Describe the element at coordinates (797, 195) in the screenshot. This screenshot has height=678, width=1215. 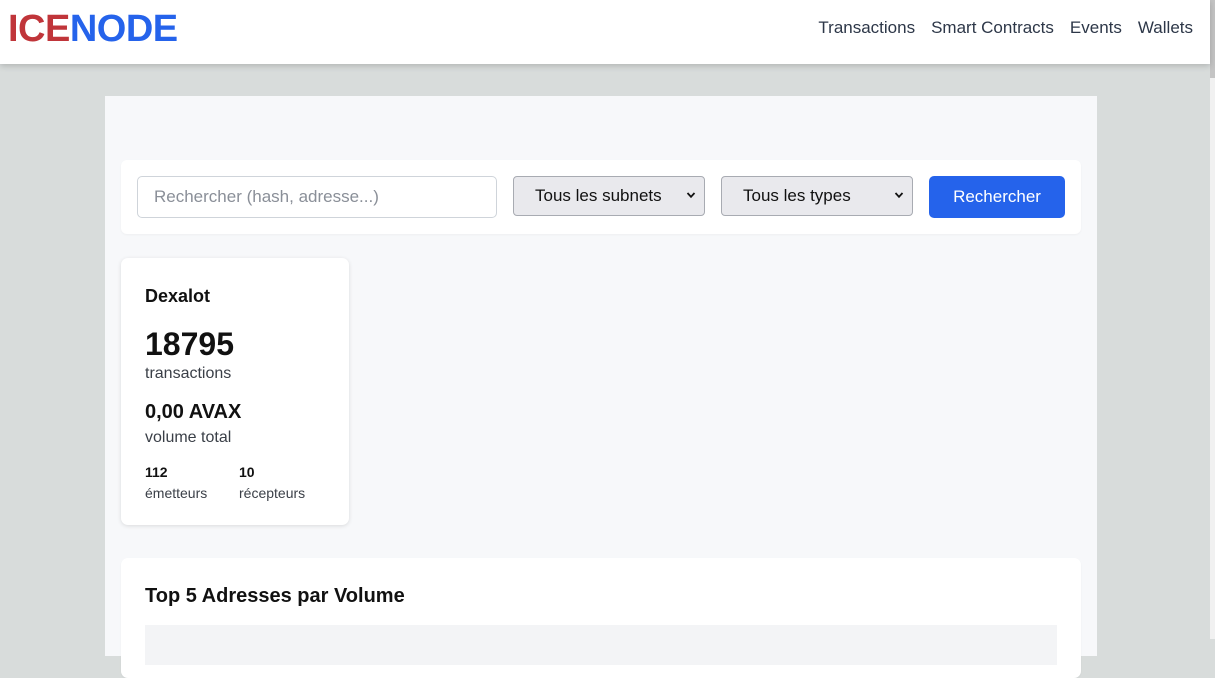
I see `type-select-value: Tous les types` at that location.